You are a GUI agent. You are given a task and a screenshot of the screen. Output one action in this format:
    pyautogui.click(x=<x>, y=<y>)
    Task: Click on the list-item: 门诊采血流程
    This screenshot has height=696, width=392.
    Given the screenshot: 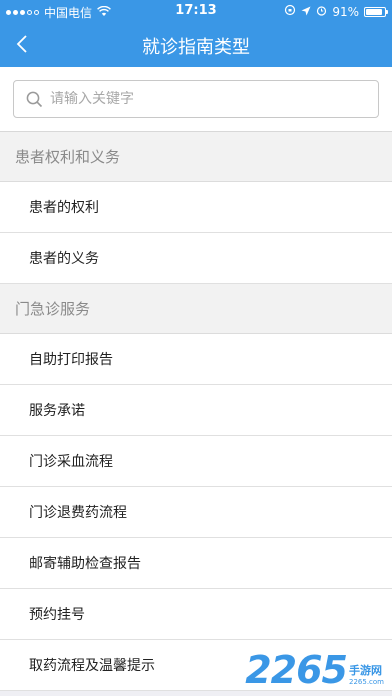 What is the action you would take?
    pyautogui.click(x=196, y=461)
    